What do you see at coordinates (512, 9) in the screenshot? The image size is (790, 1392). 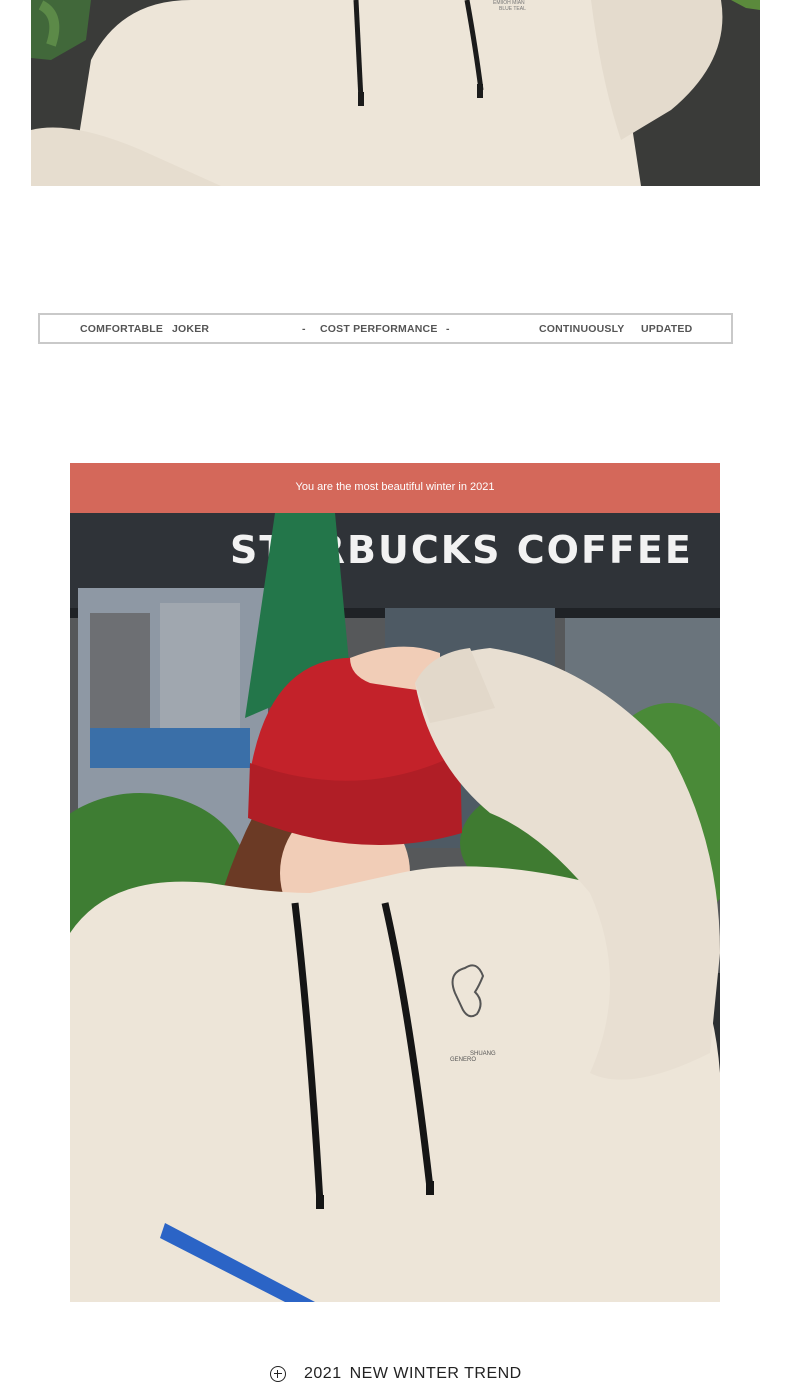 I see `print-text-2: BLUE TEAL` at bounding box center [512, 9].